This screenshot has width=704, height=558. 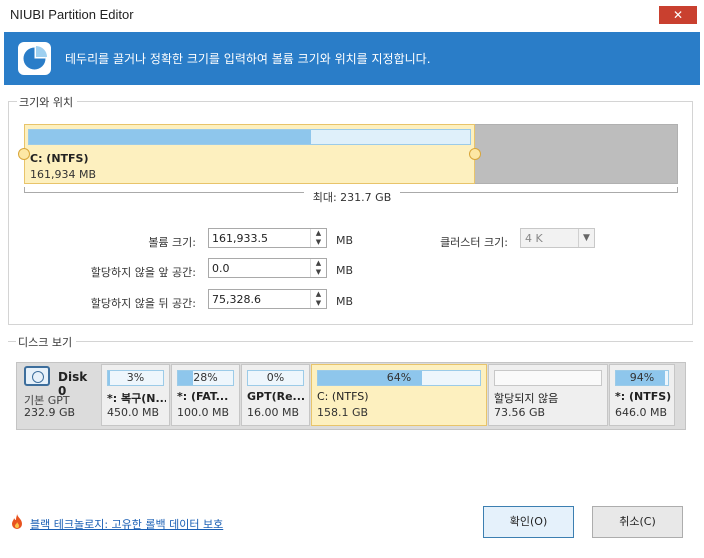 What do you see at coordinates (172, 242) in the screenshot?
I see `volume-size-label: 볼륨 크기:` at bounding box center [172, 242].